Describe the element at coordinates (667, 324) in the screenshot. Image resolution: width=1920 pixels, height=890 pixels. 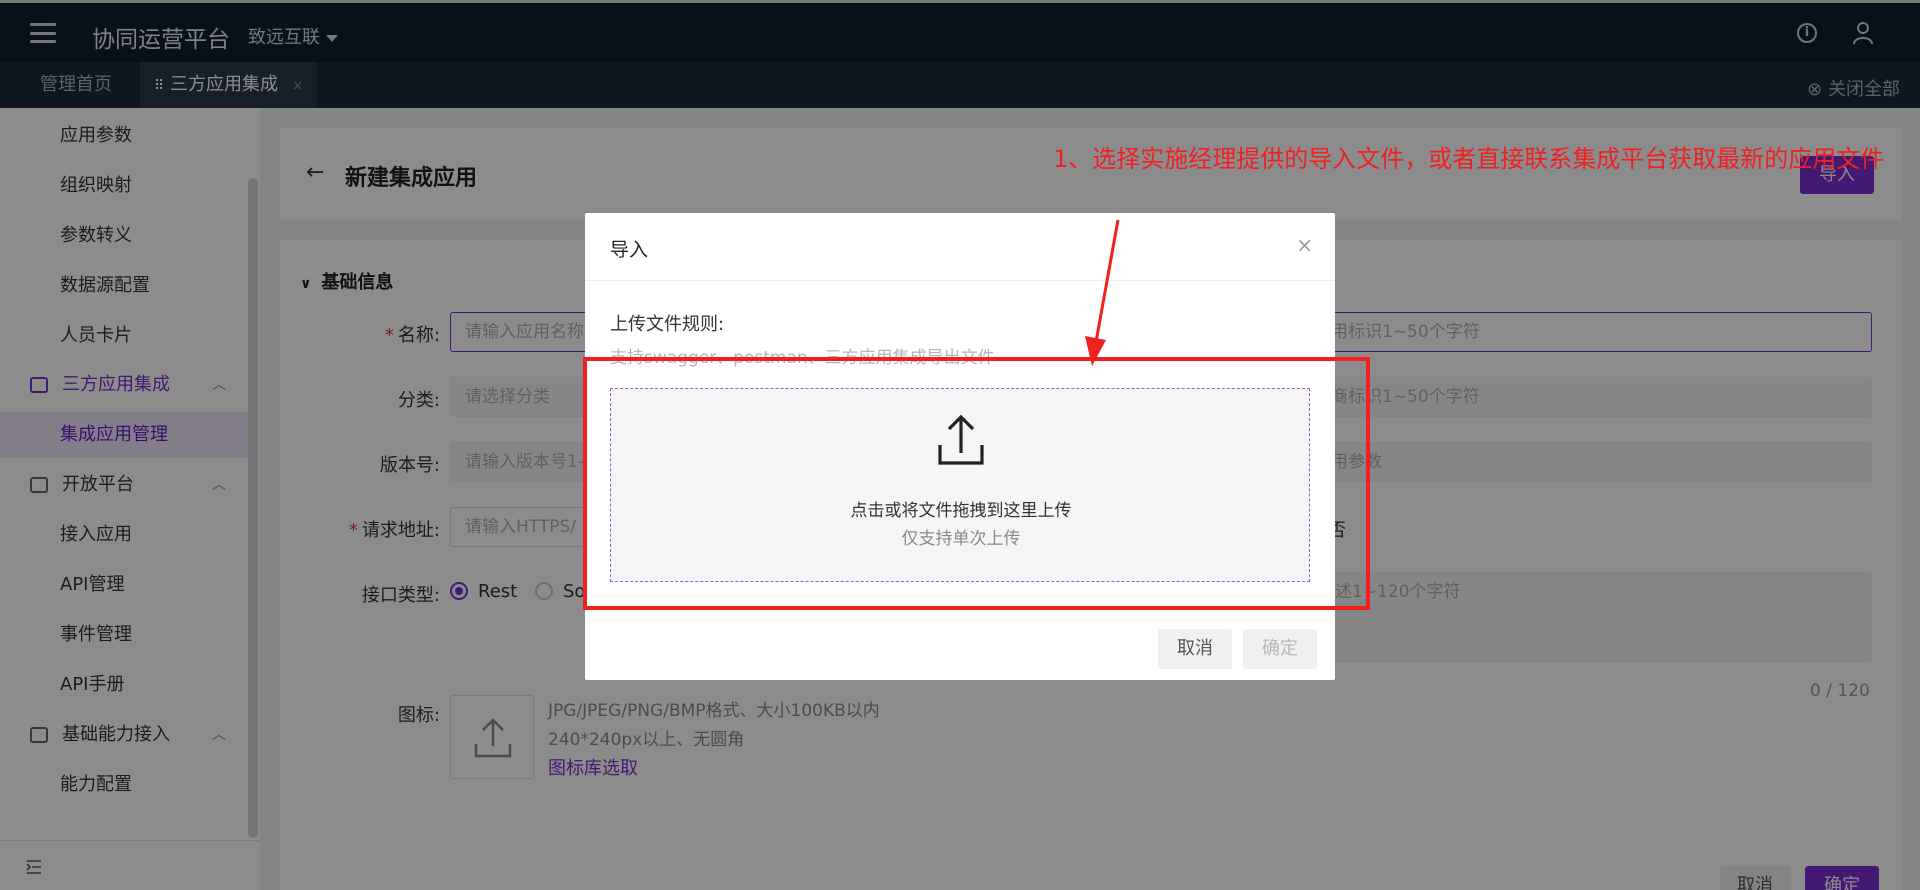
I see `upload-rule-label: 上传文件规则:` at that location.